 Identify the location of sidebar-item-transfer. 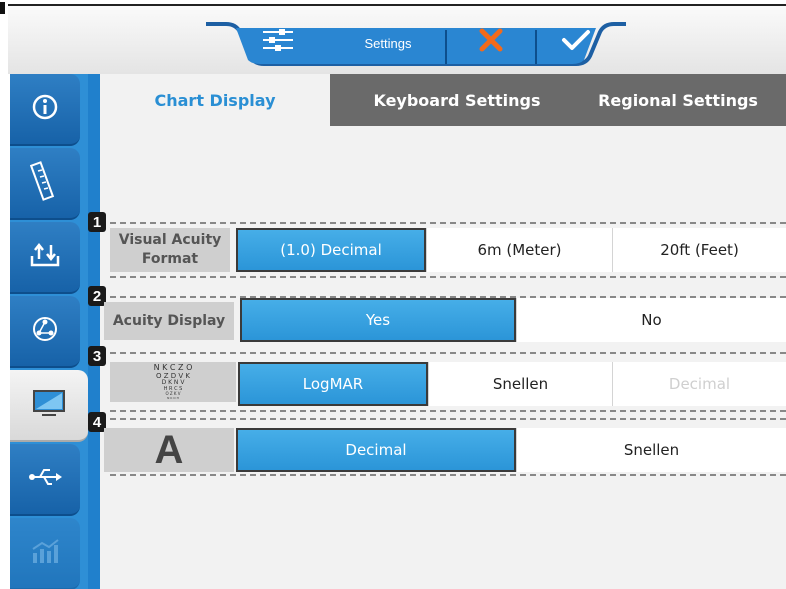
(45, 258).